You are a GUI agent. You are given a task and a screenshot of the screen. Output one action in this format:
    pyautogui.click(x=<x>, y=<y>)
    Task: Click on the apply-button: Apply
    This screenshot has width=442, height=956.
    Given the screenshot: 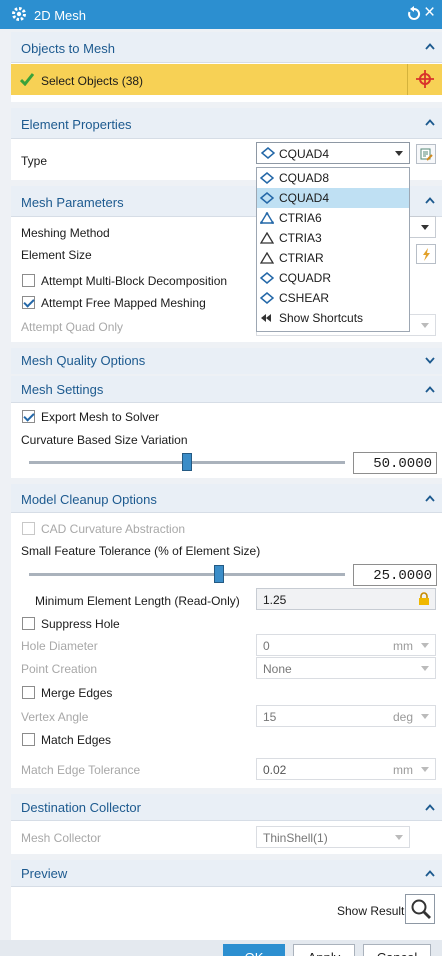 What is the action you would take?
    pyautogui.click(x=324, y=950)
    